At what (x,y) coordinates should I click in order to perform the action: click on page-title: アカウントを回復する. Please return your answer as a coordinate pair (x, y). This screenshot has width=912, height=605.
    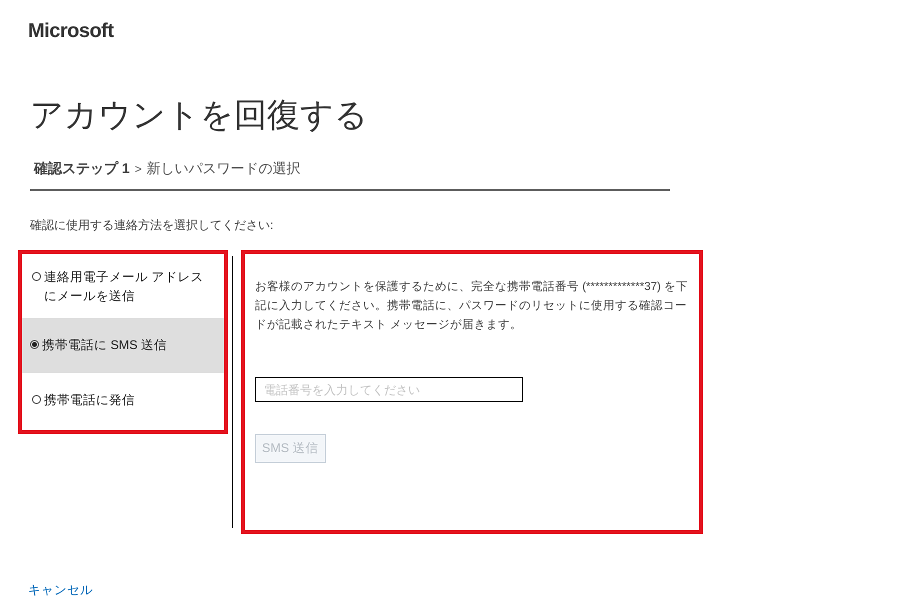
    Looking at the image, I should click on (199, 115).